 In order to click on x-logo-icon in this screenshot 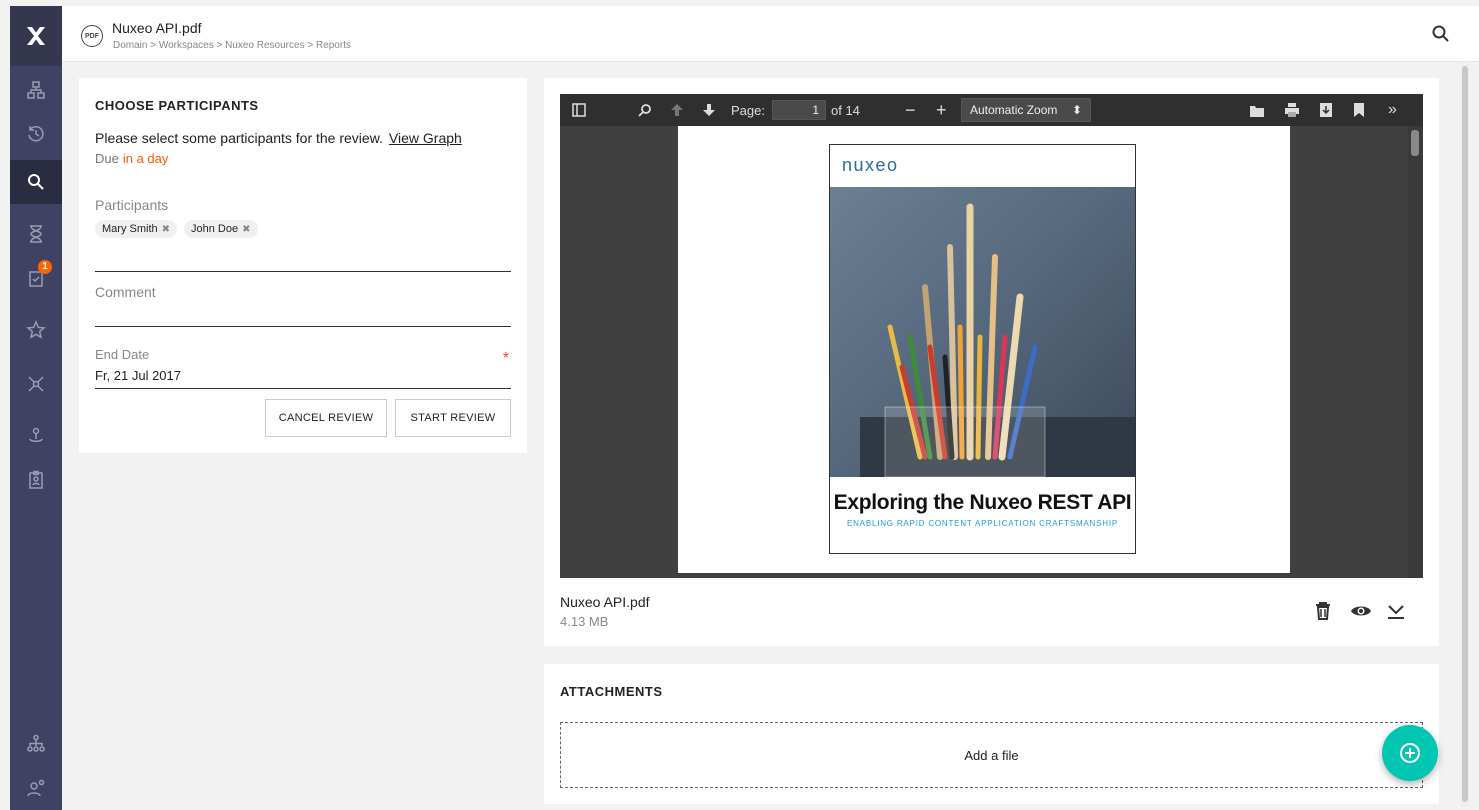, I will do `click(36, 36)`.